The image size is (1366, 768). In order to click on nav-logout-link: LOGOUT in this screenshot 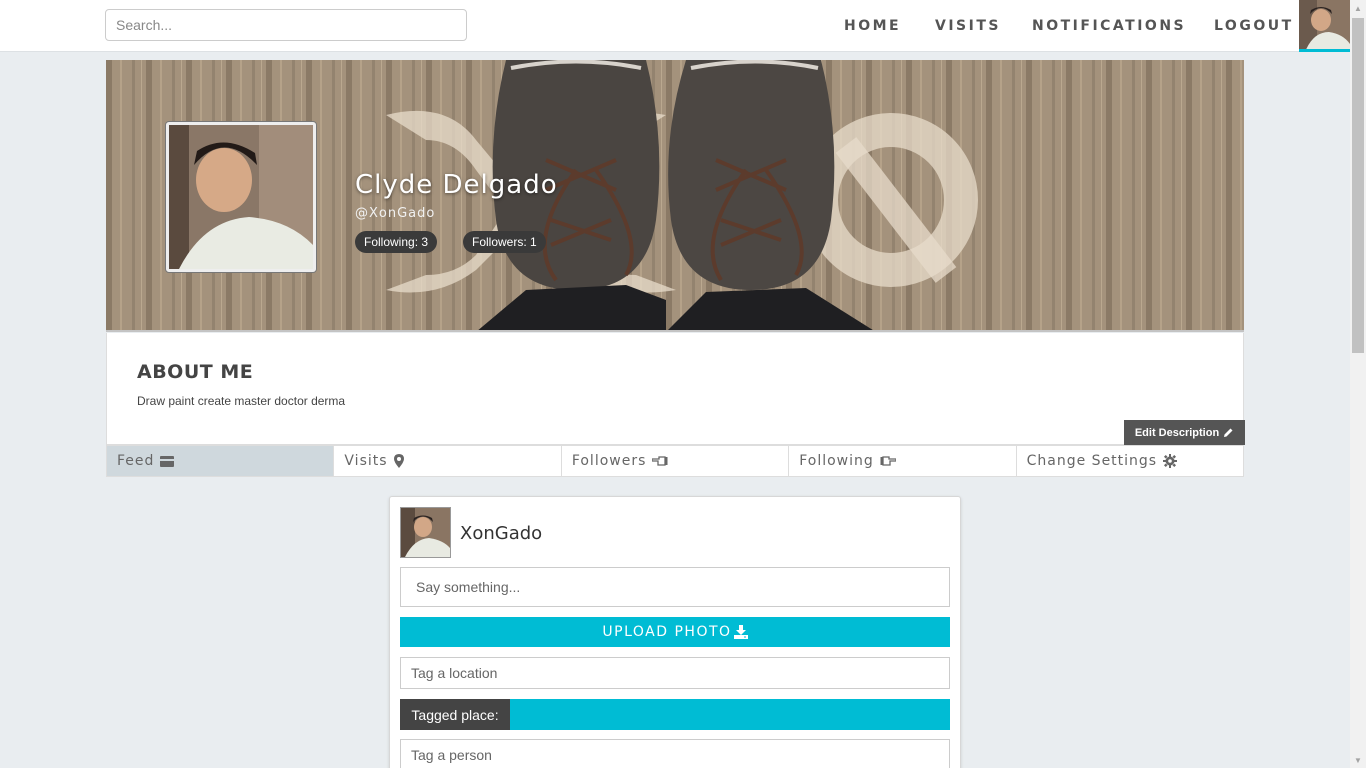, I will do `click(1254, 26)`.